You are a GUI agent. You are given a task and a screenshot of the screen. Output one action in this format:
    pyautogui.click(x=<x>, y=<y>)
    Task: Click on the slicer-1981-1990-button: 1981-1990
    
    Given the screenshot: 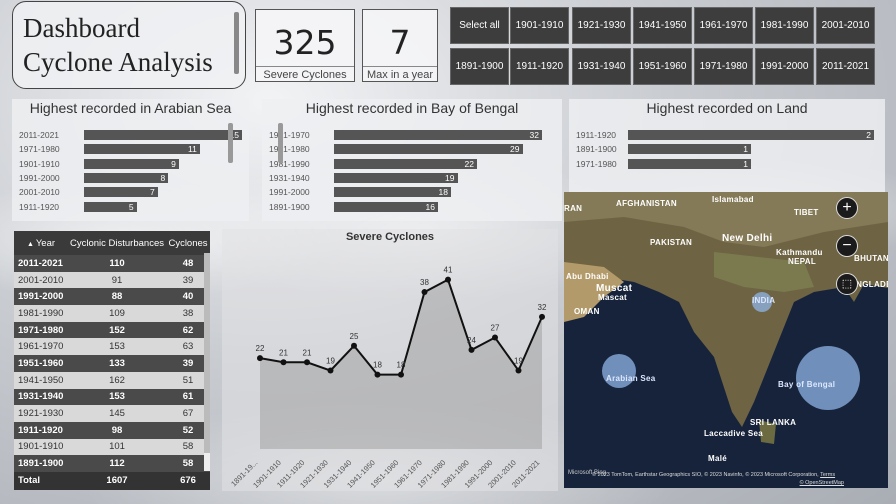 What is the action you would take?
    pyautogui.click(x=784, y=25)
    